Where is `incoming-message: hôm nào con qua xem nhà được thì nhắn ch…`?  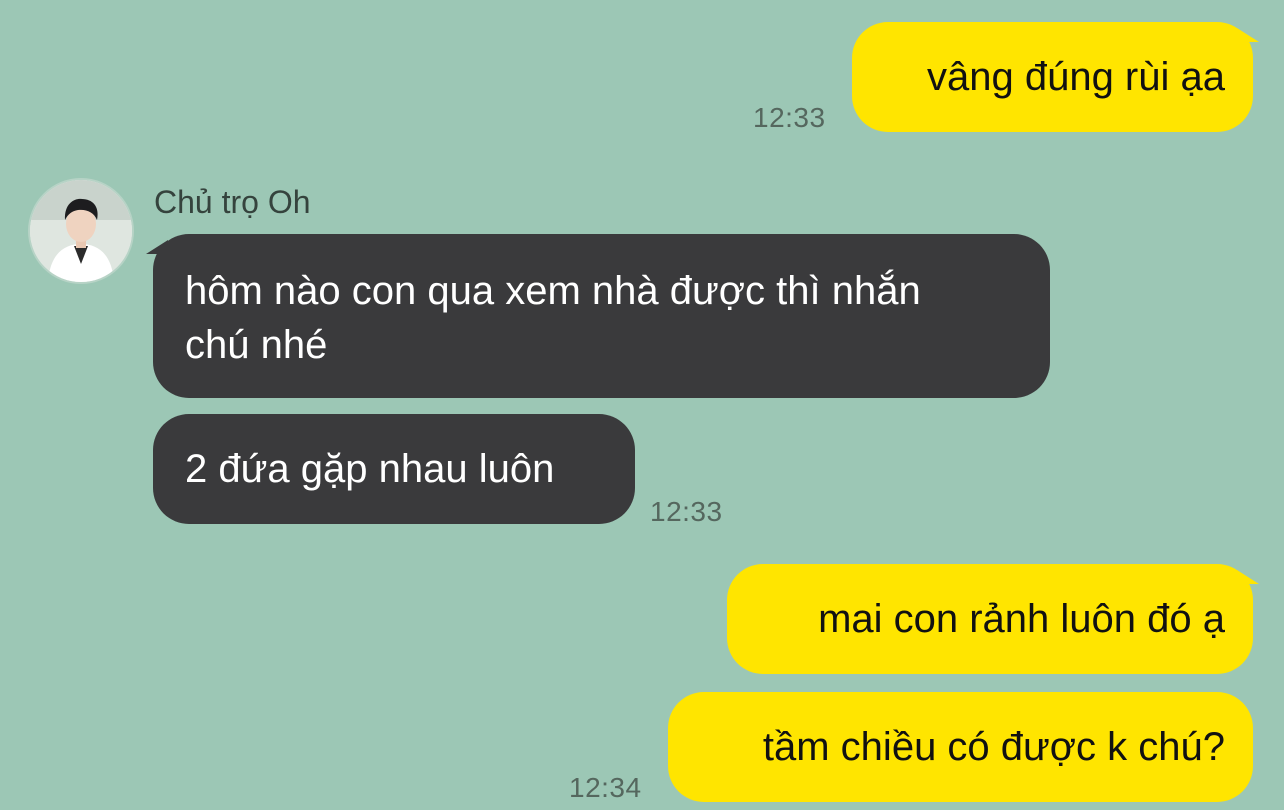 incoming-message: hôm nào con qua xem nhà được thì nhắn ch… is located at coordinates (601, 316).